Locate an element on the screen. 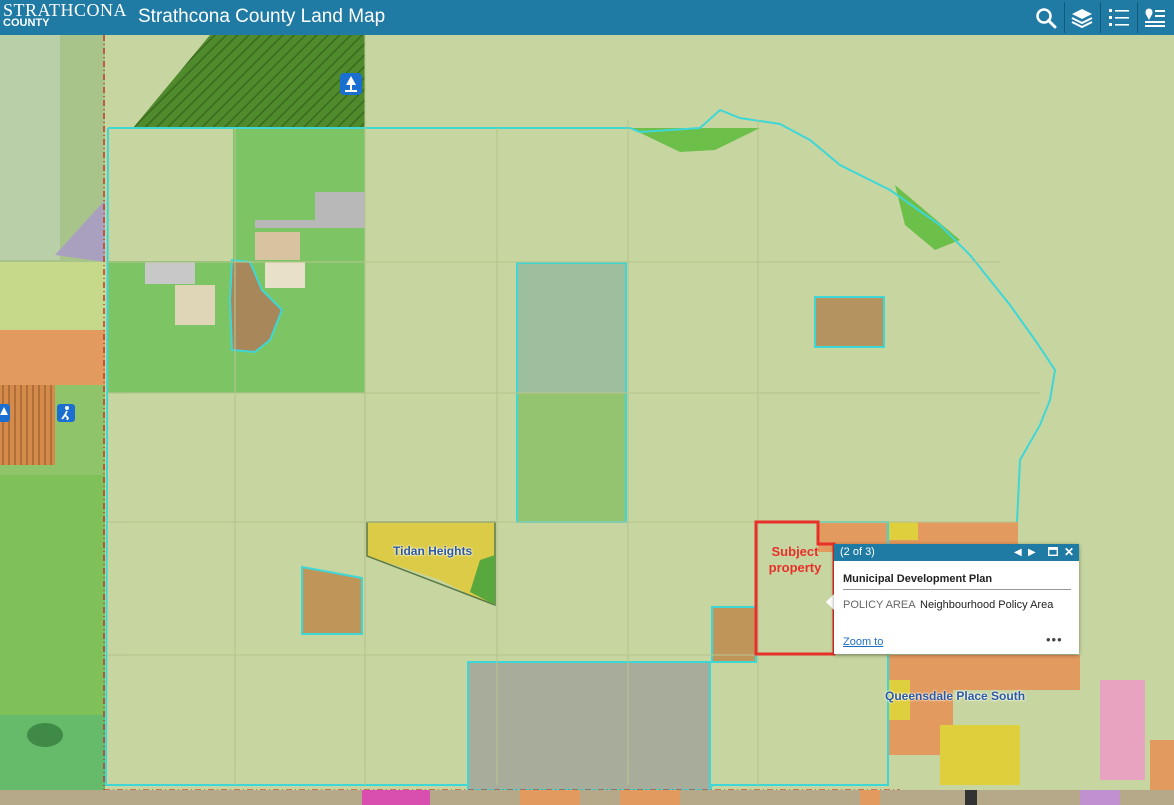 This screenshot has width=1174, height=805. park-icon-partial is located at coordinates (6, 413).